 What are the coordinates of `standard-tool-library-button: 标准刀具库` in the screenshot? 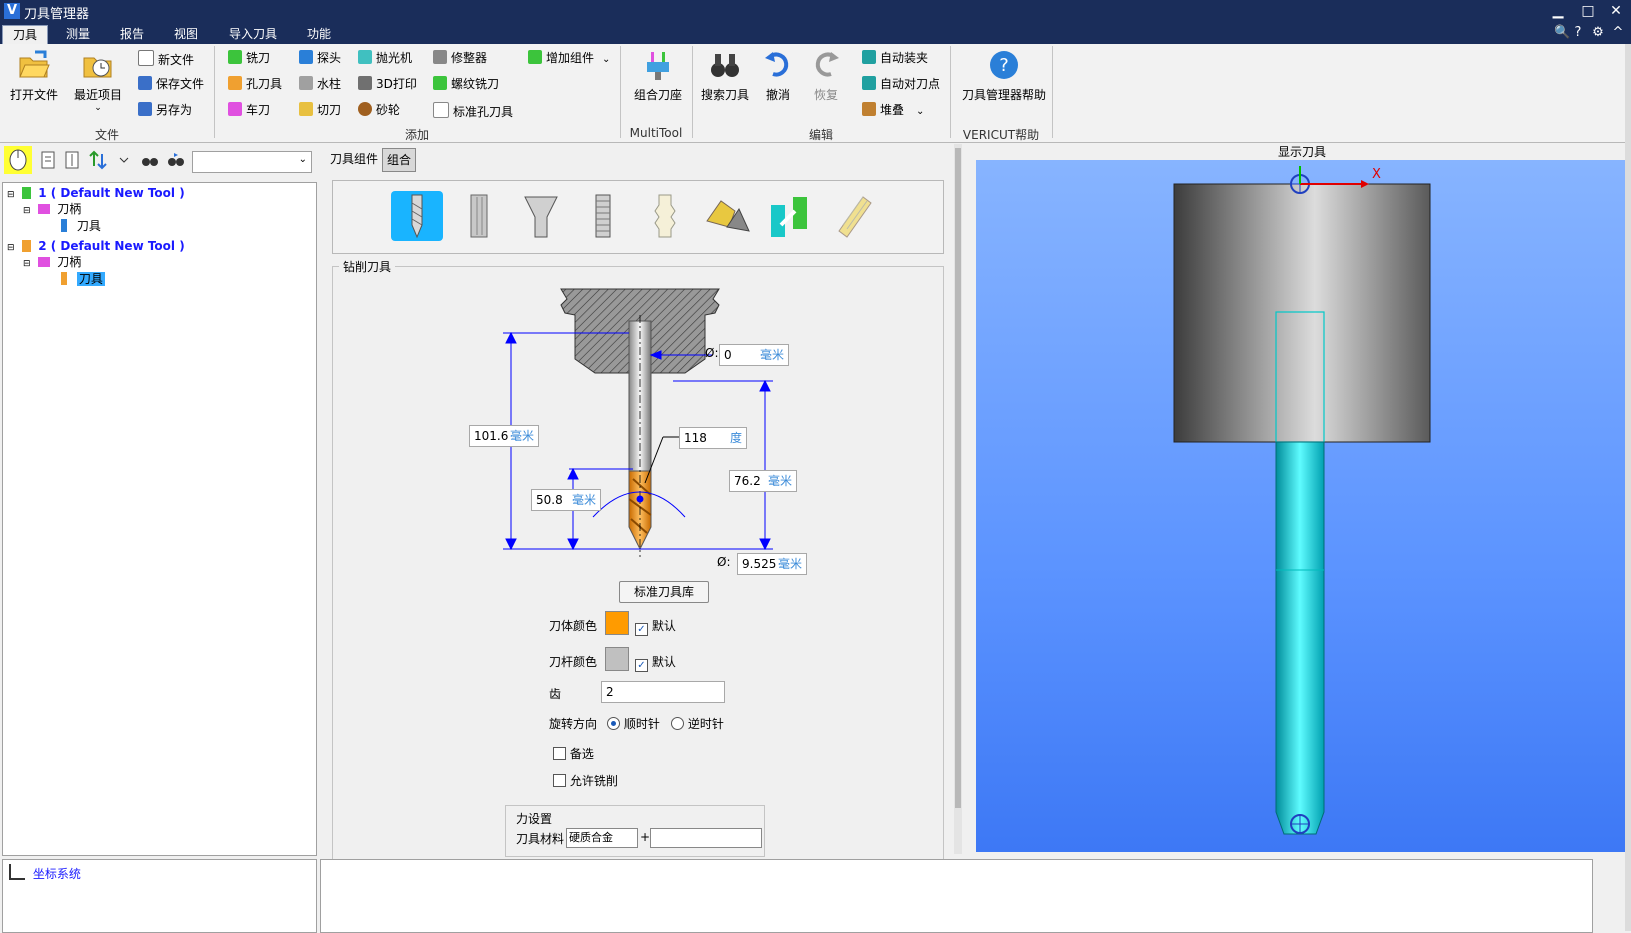 It's located at (664, 592).